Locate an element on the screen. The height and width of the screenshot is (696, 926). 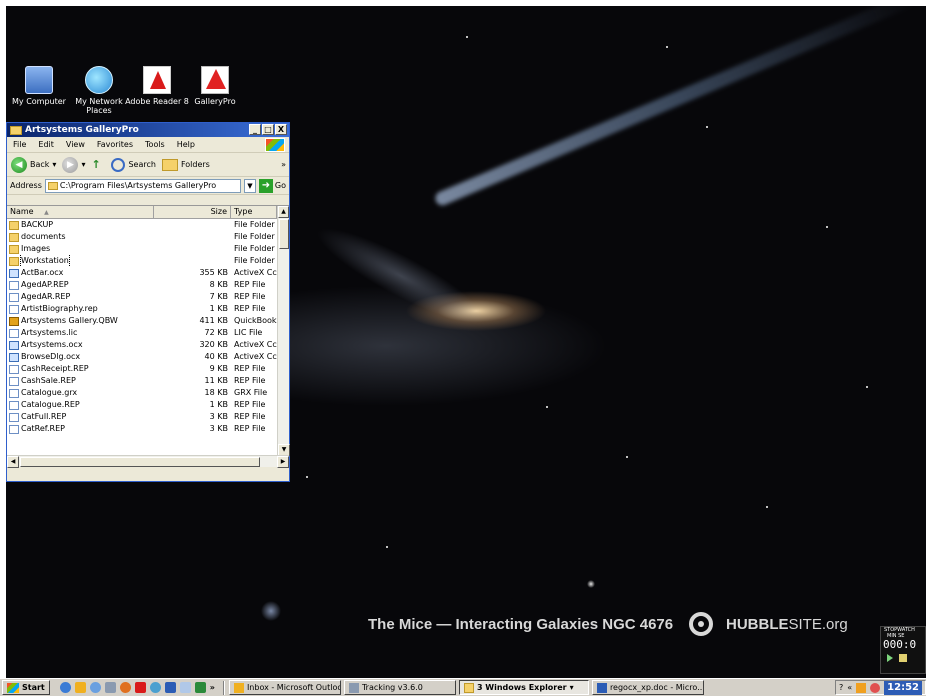
menu-favorites: Favorites is located at coordinates (115, 144).